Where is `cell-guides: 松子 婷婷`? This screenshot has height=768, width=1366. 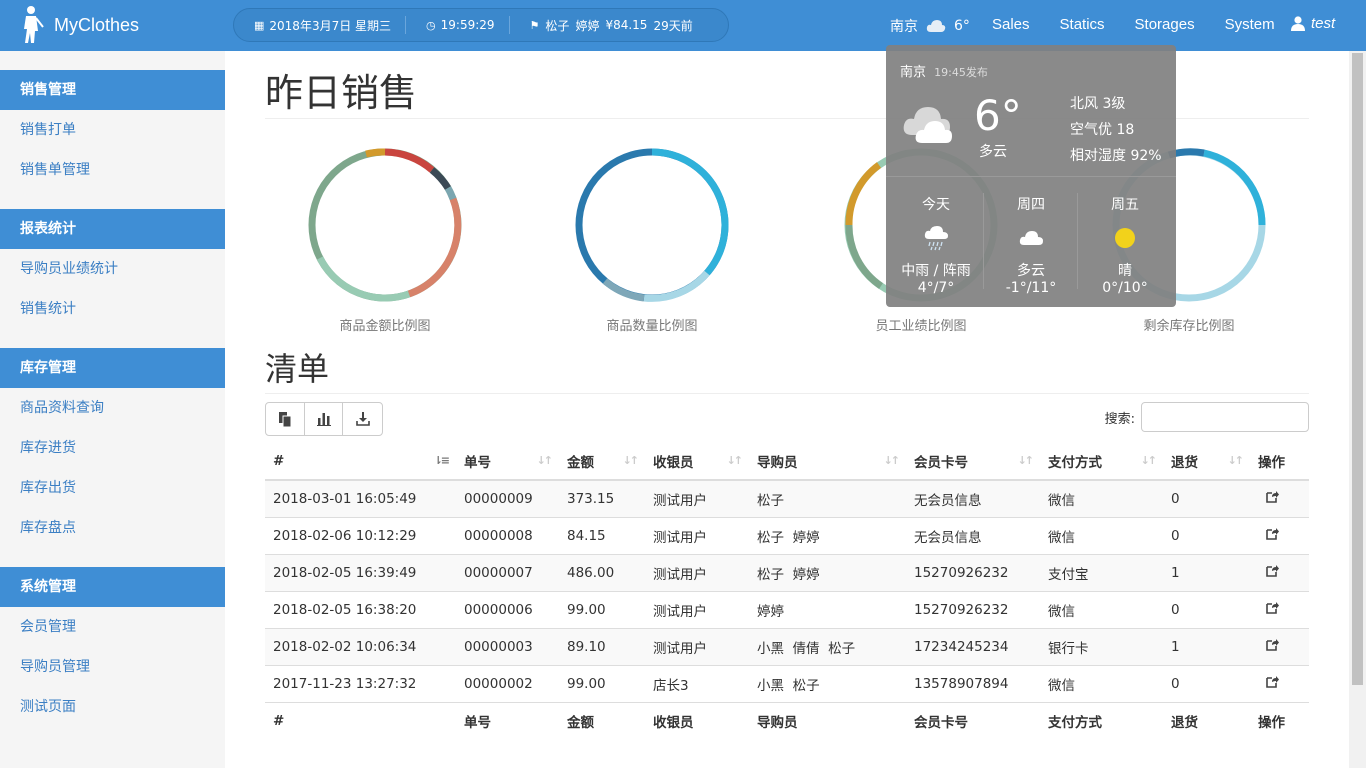 cell-guides: 松子 婷婷 is located at coordinates (827, 572).